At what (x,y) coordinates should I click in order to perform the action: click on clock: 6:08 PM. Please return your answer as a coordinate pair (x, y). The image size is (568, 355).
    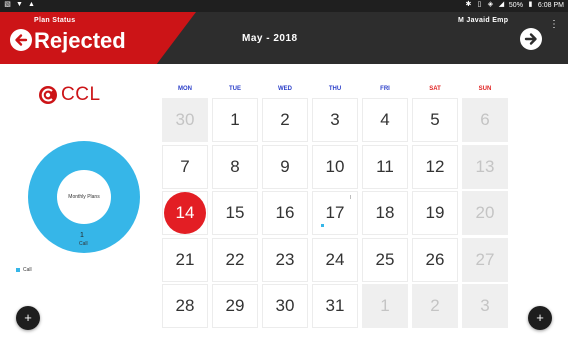
    Looking at the image, I should click on (550, 5).